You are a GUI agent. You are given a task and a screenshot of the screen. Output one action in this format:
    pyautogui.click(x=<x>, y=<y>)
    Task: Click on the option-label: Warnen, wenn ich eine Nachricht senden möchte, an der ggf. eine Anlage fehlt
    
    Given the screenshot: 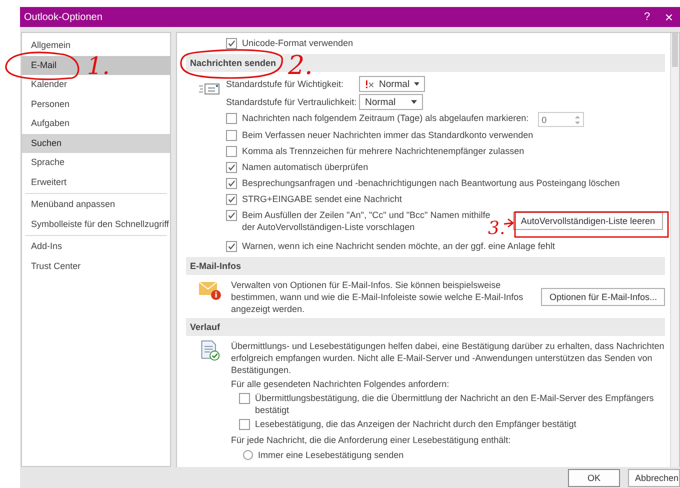 What is the action you would take?
    pyautogui.click(x=398, y=246)
    